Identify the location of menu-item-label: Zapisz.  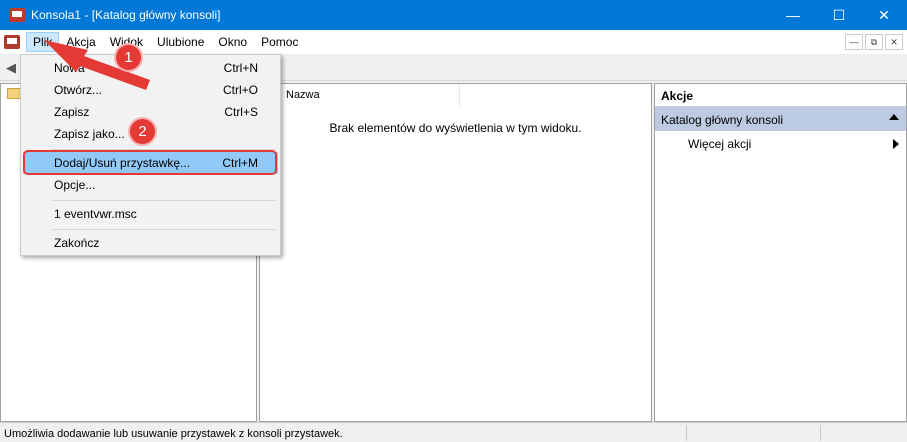
(72, 112).